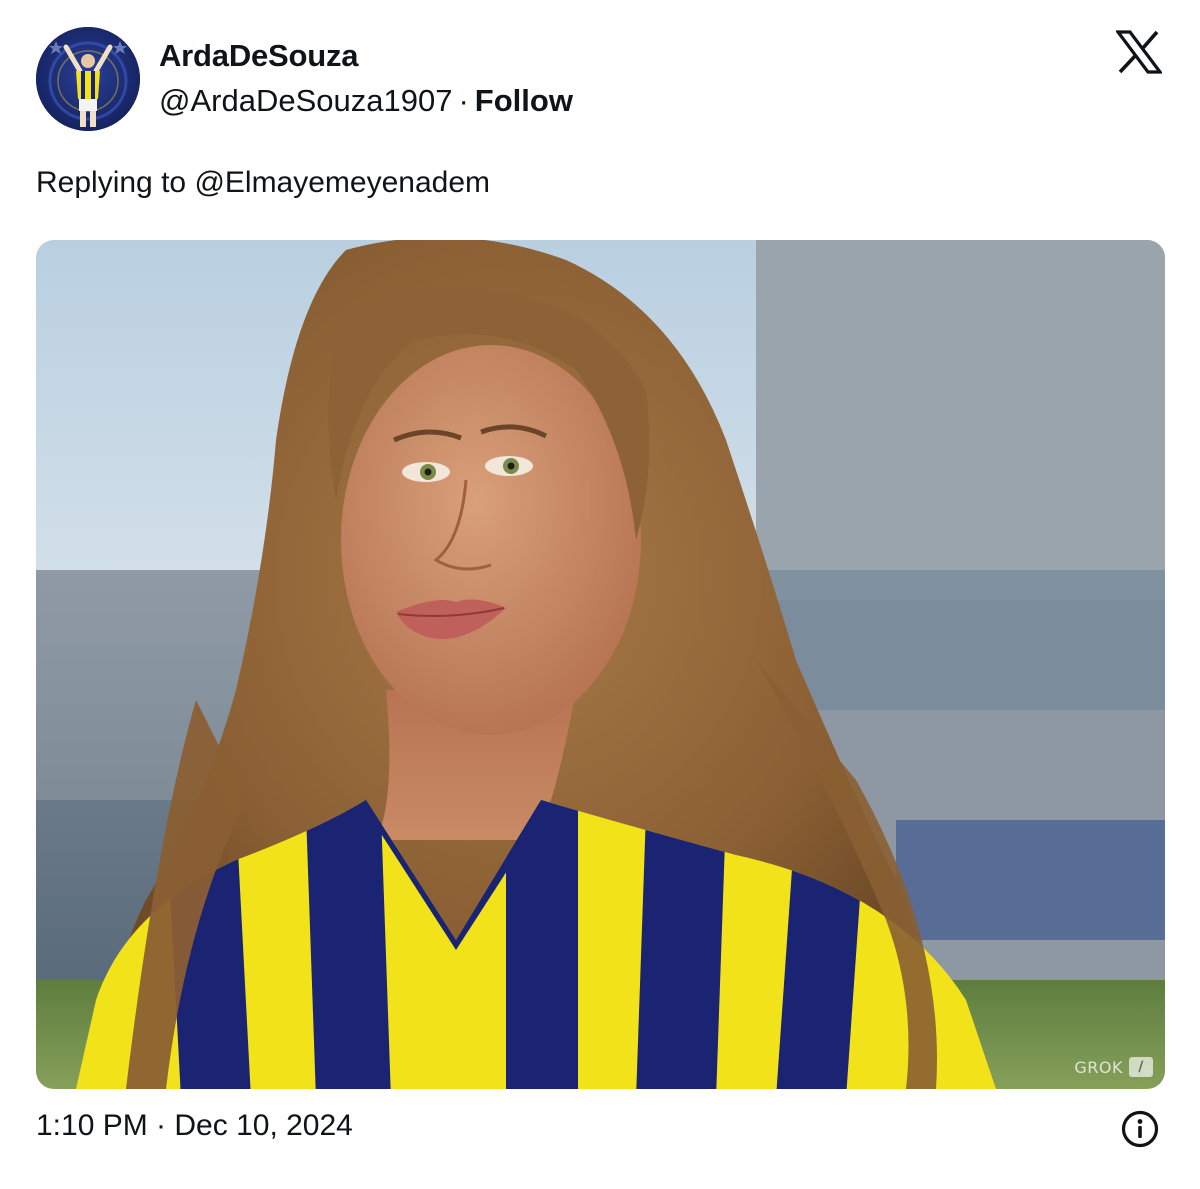  What do you see at coordinates (305, 100) in the screenshot?
I see `user-handle: @ArdaDeSouza1907` at bounding box center [305, 100].